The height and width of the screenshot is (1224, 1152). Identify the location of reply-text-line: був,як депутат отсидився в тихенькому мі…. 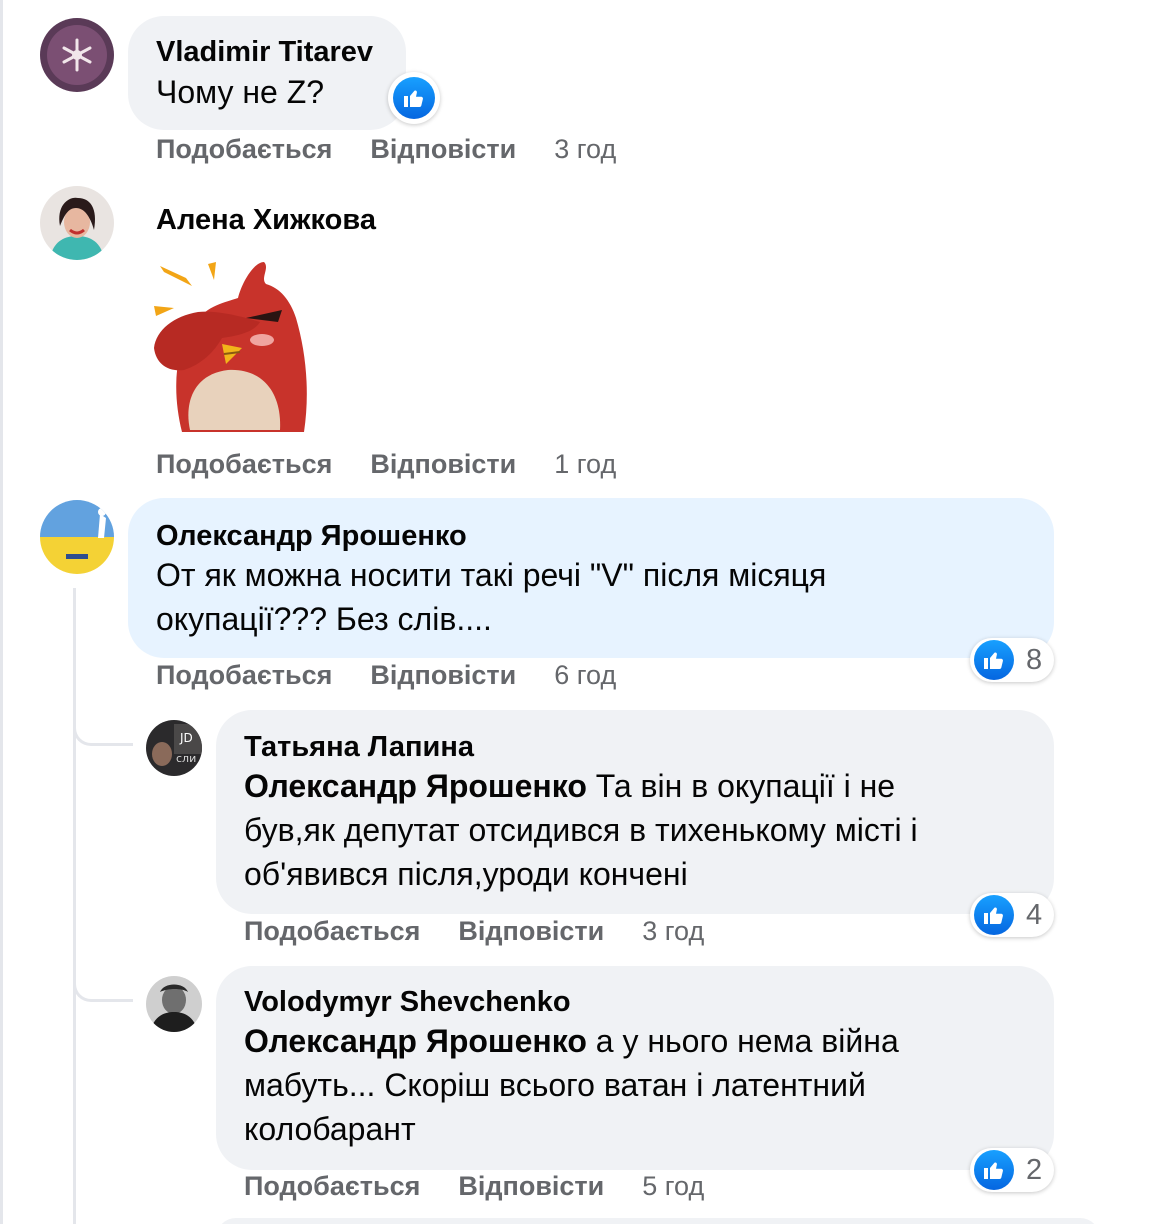
(581, 830).